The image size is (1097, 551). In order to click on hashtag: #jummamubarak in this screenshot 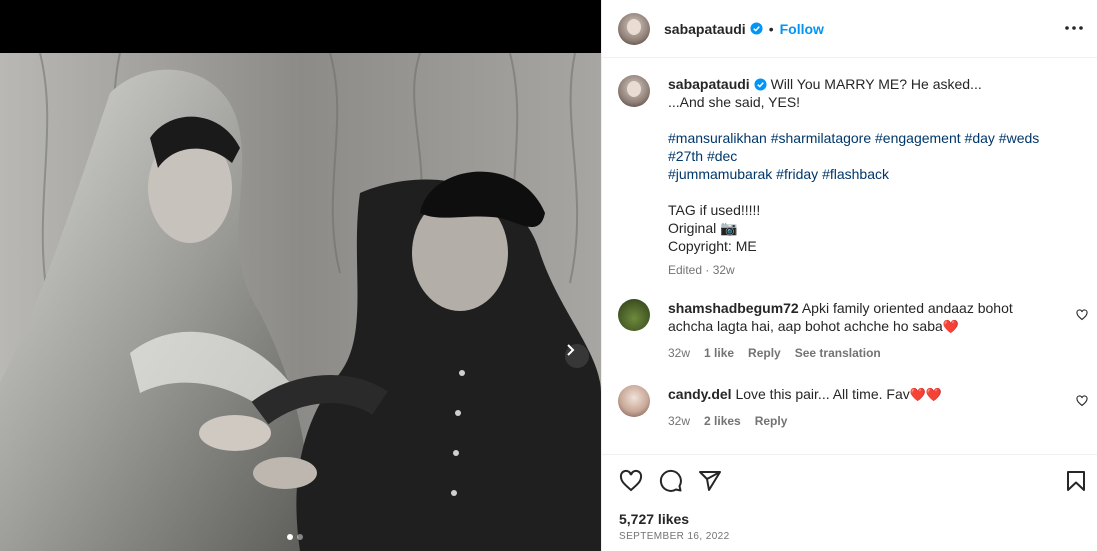, I will do `click(720, 174)`.